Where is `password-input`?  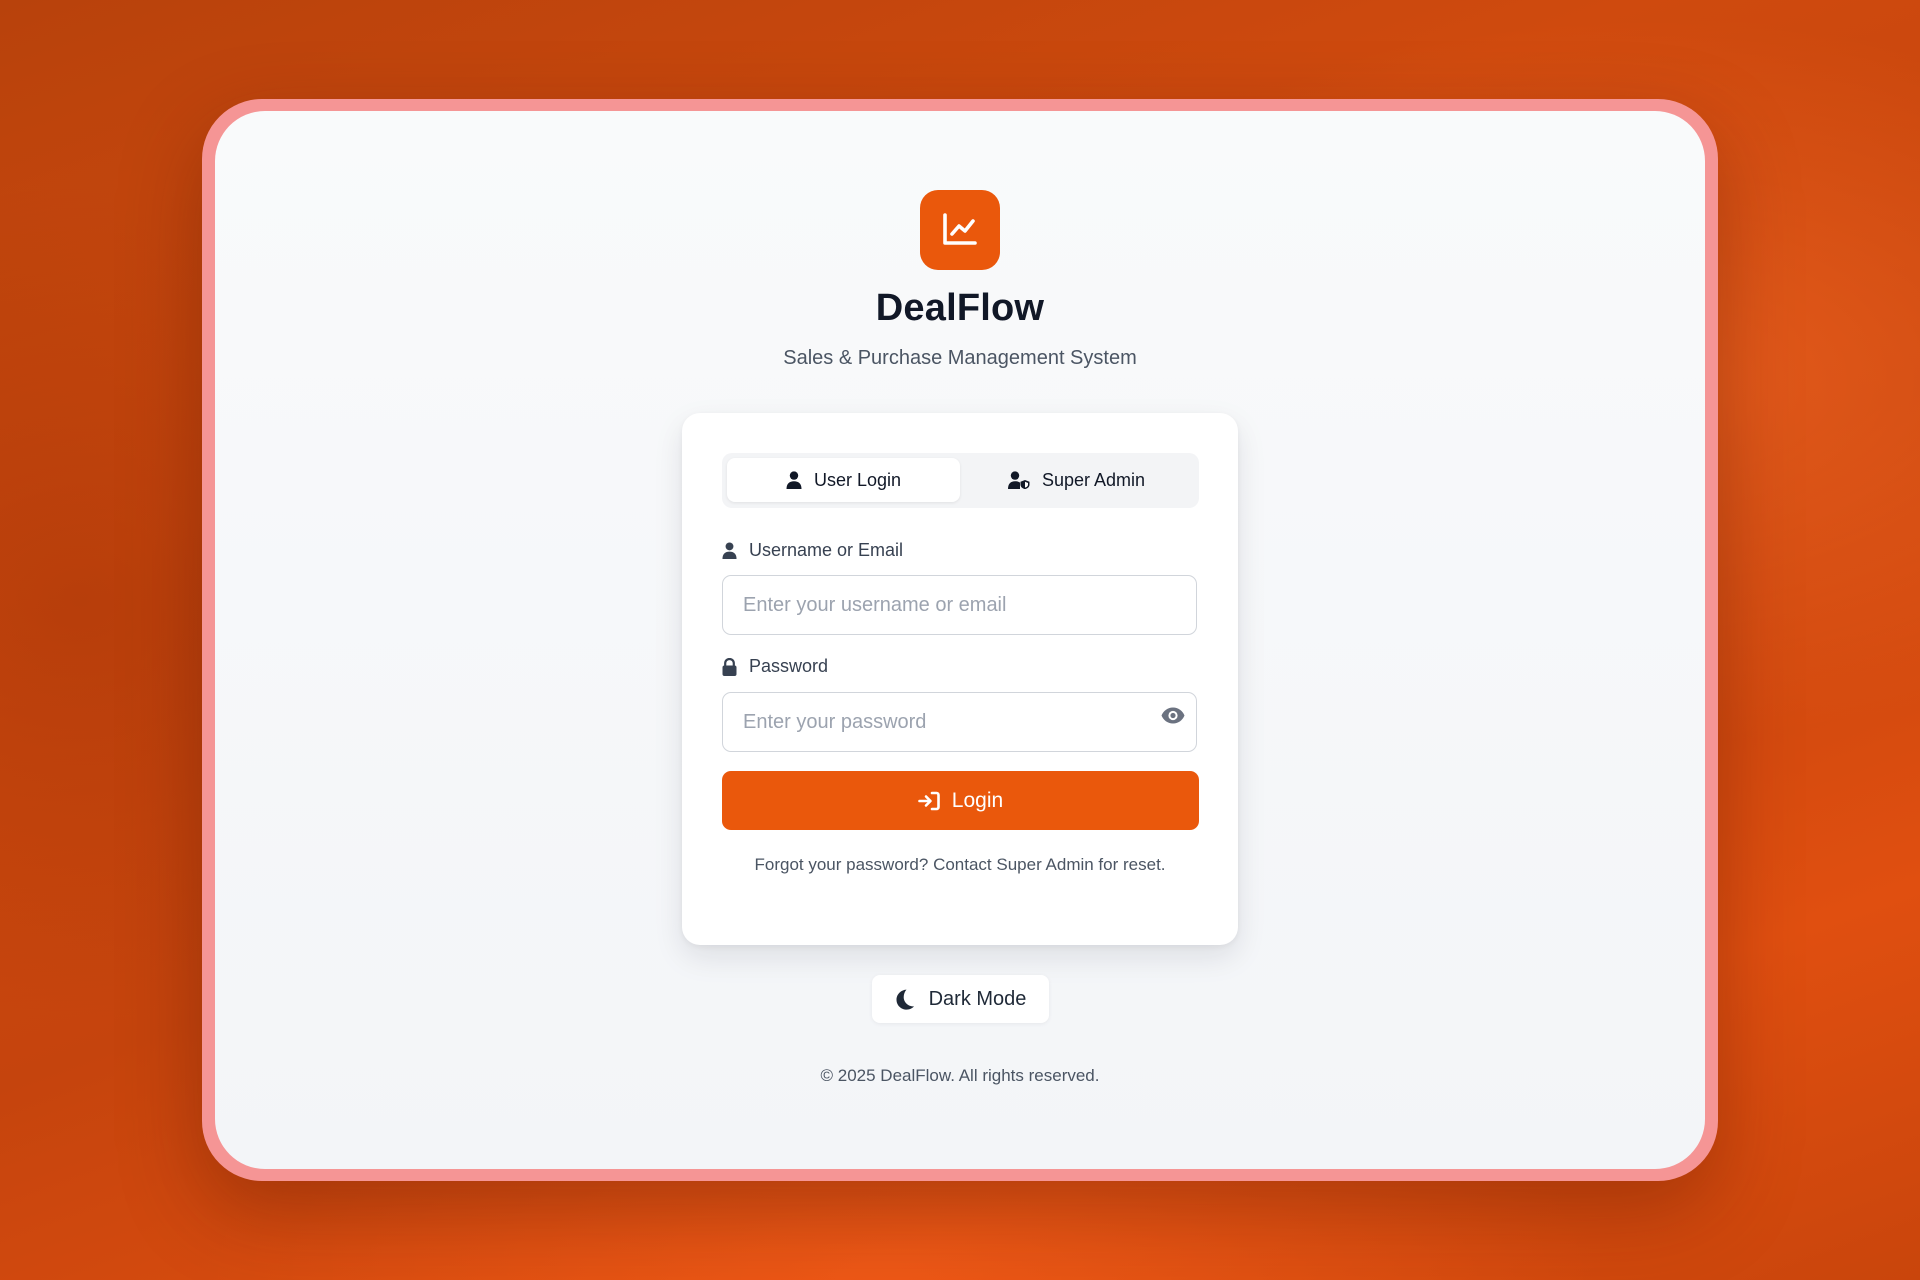 password-input is located at coordinates (959, 722).